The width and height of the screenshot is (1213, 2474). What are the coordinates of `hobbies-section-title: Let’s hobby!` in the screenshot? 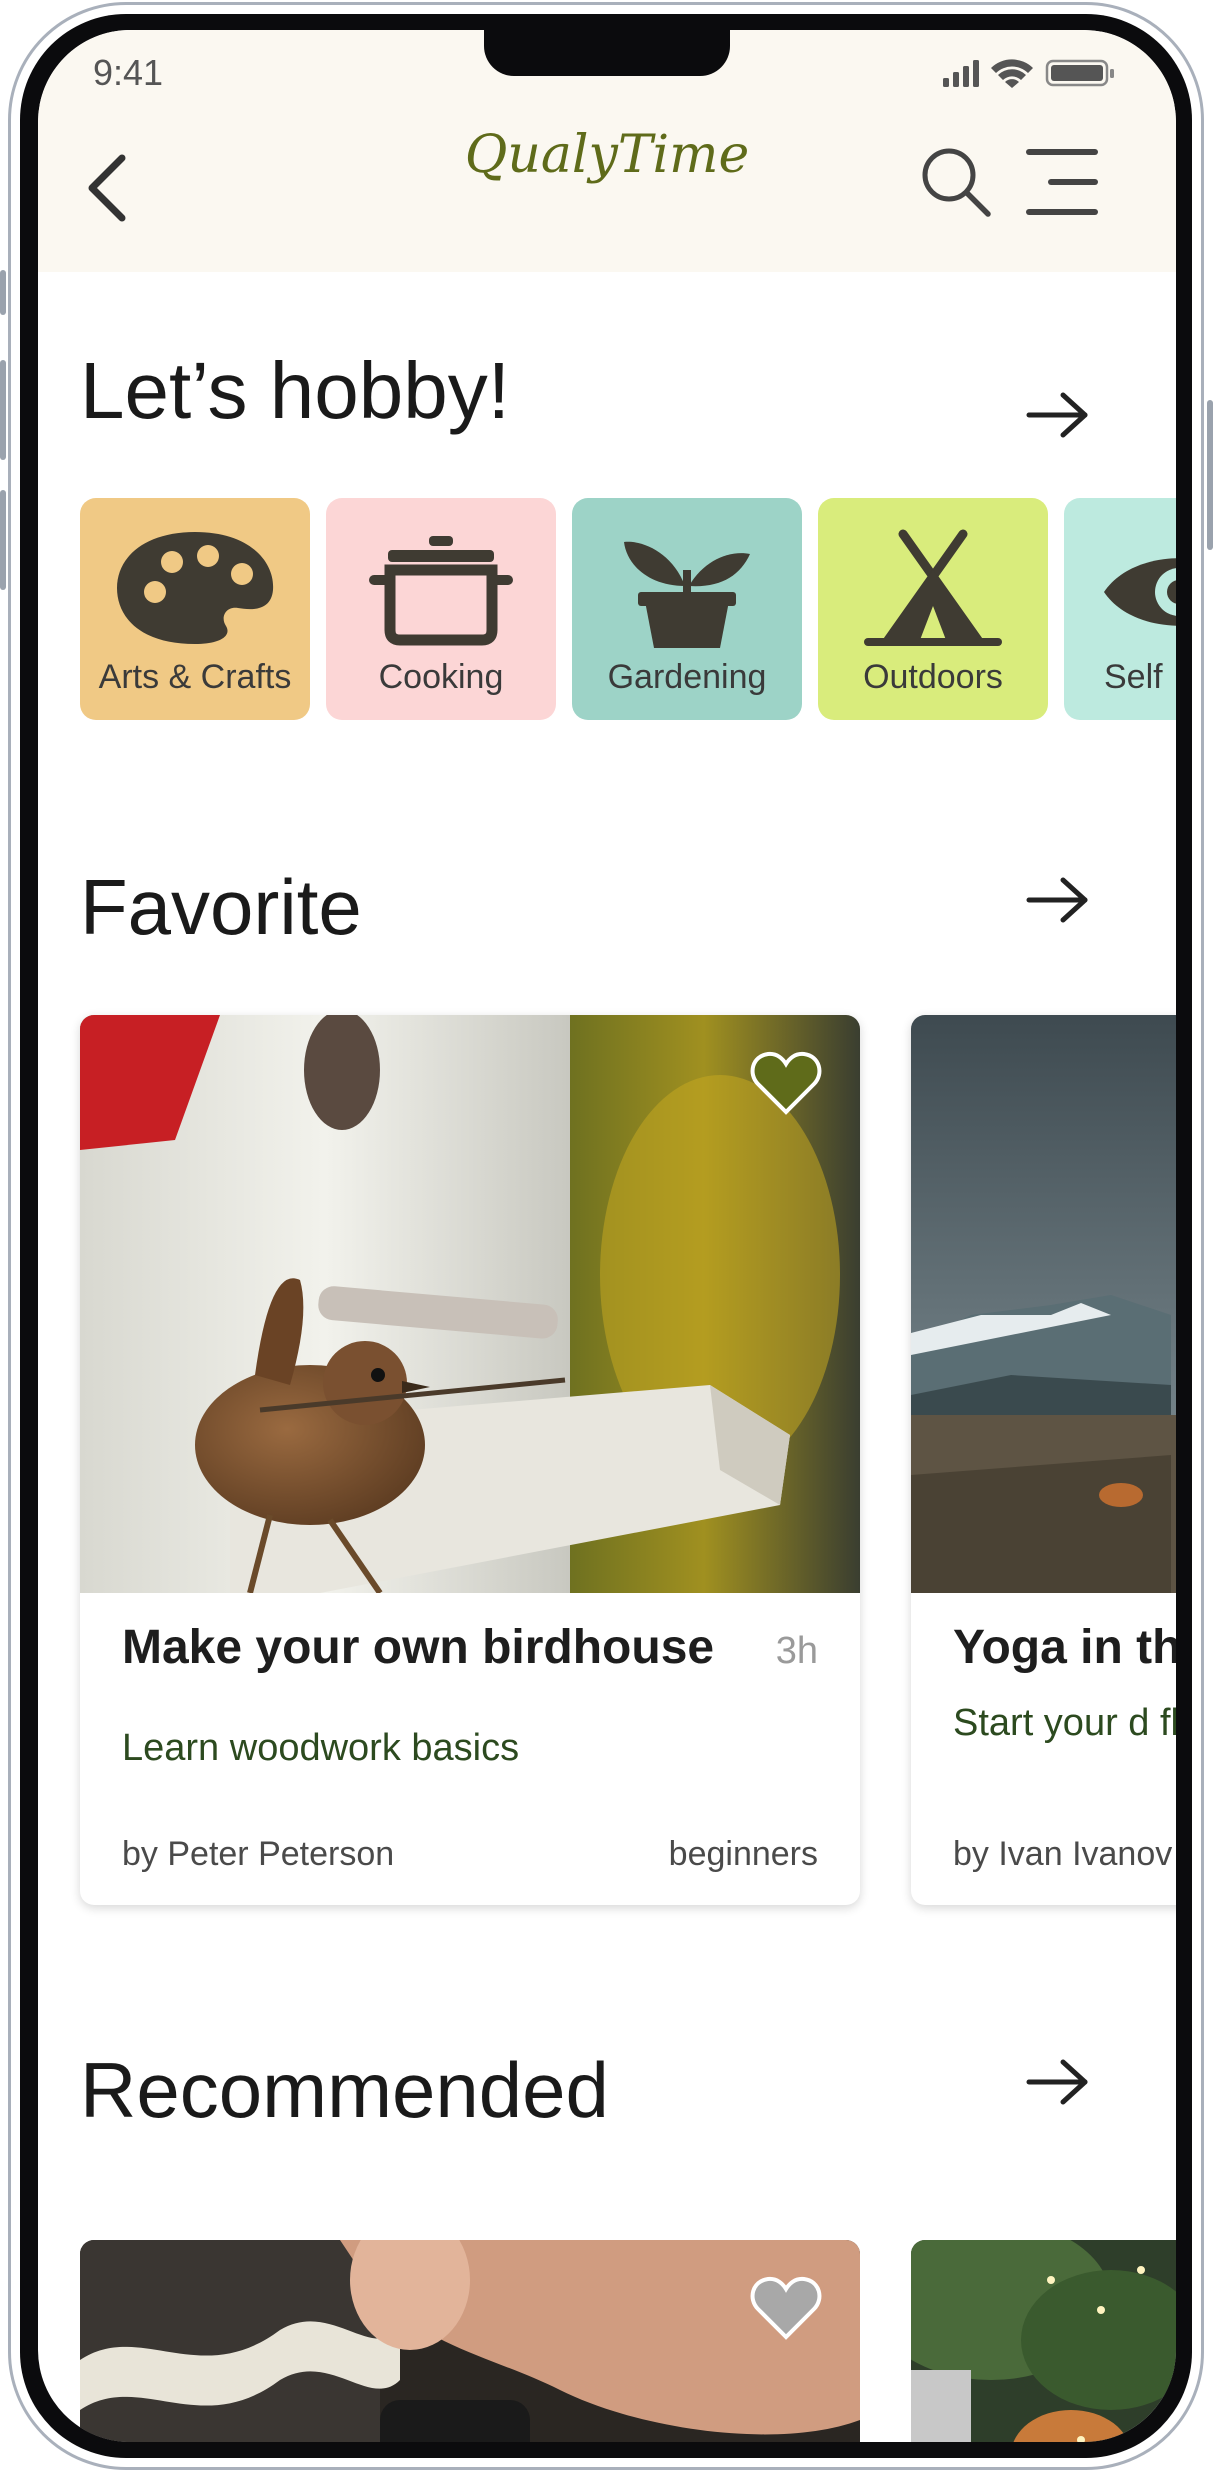 It's located at (295, 390).